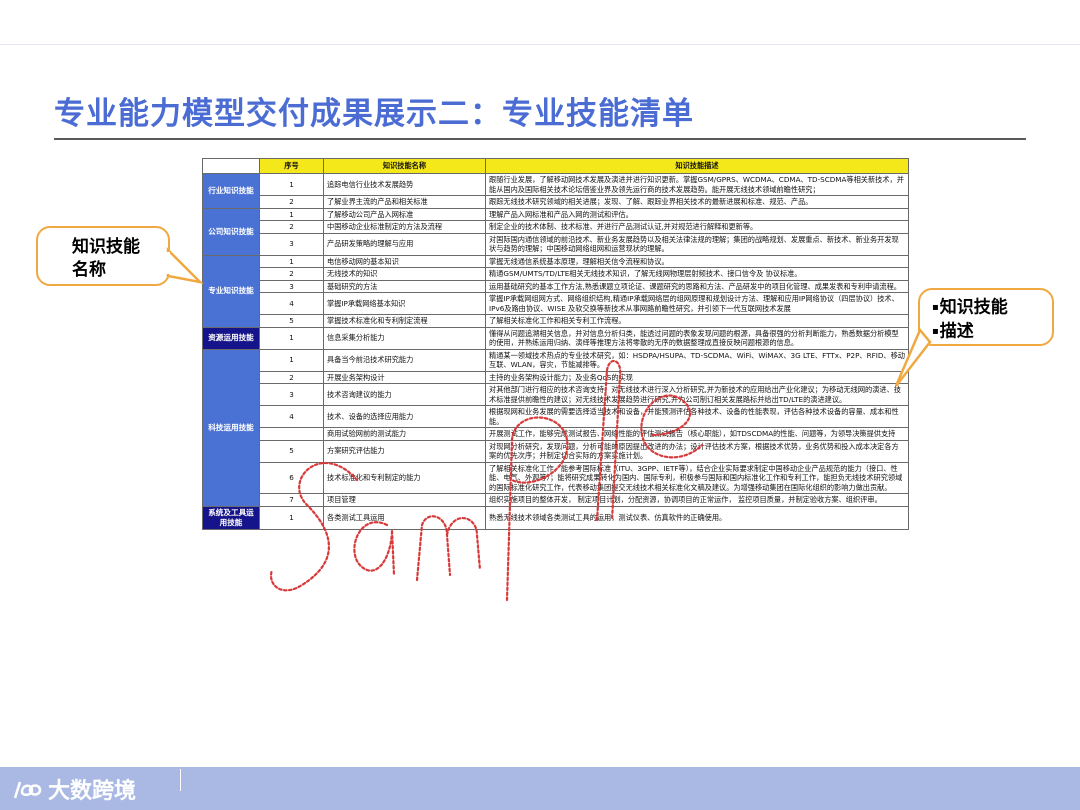 The width and height of the screenshot is (1080, 810). What do you see at coordinates (374, 549) in the screenshot?
I see `watermark-letter-a` at bounding box center [374, 549].